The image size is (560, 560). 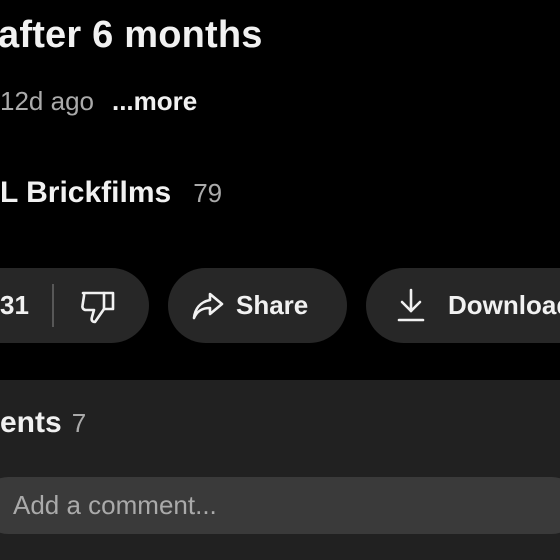 I want to click on download-button: Download, so click(x=463, y=305).